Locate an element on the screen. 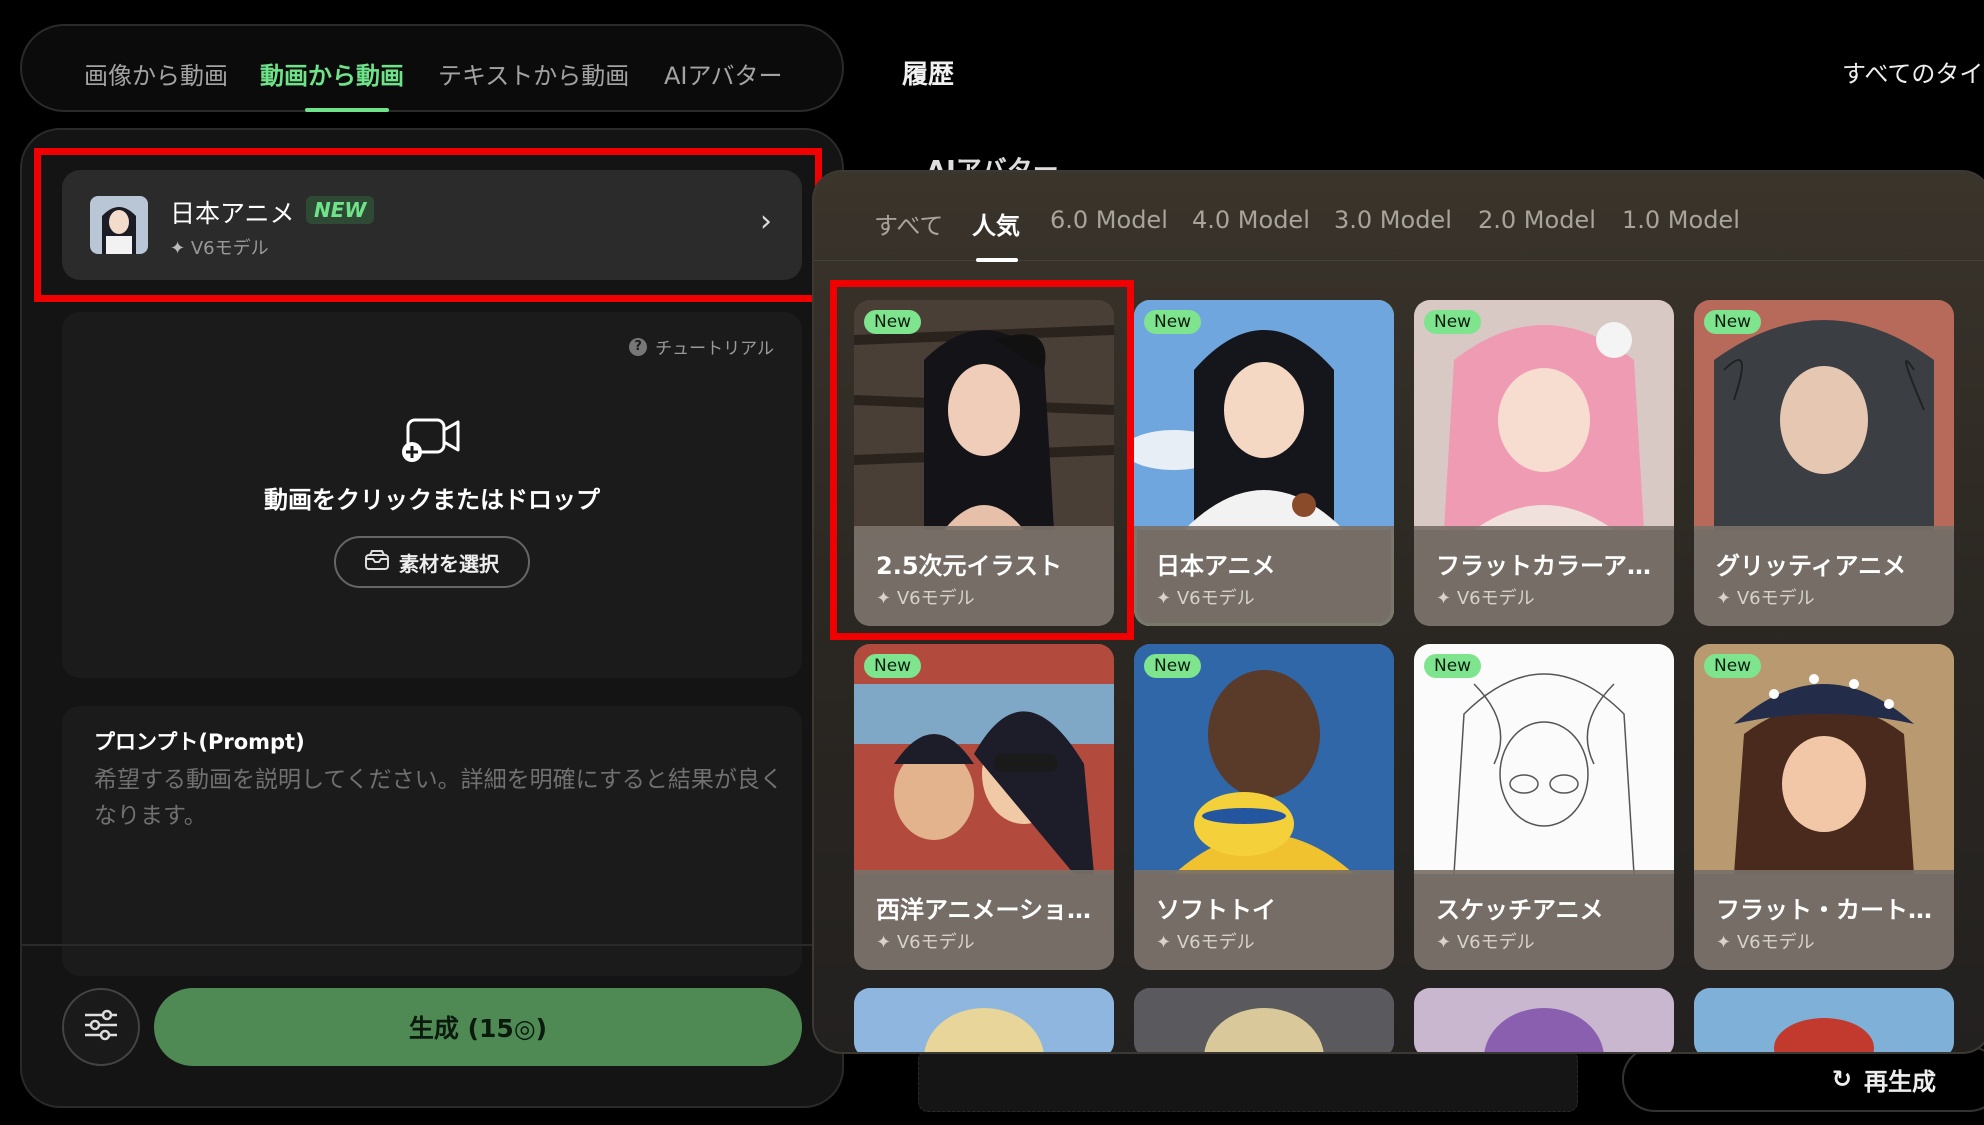 Image resolution: width=1984 pixels, height=1125 pixels. style-card-japanese-anime: New 日本アニメ ✦ V6モデル is located at coordinates (1264, 463).